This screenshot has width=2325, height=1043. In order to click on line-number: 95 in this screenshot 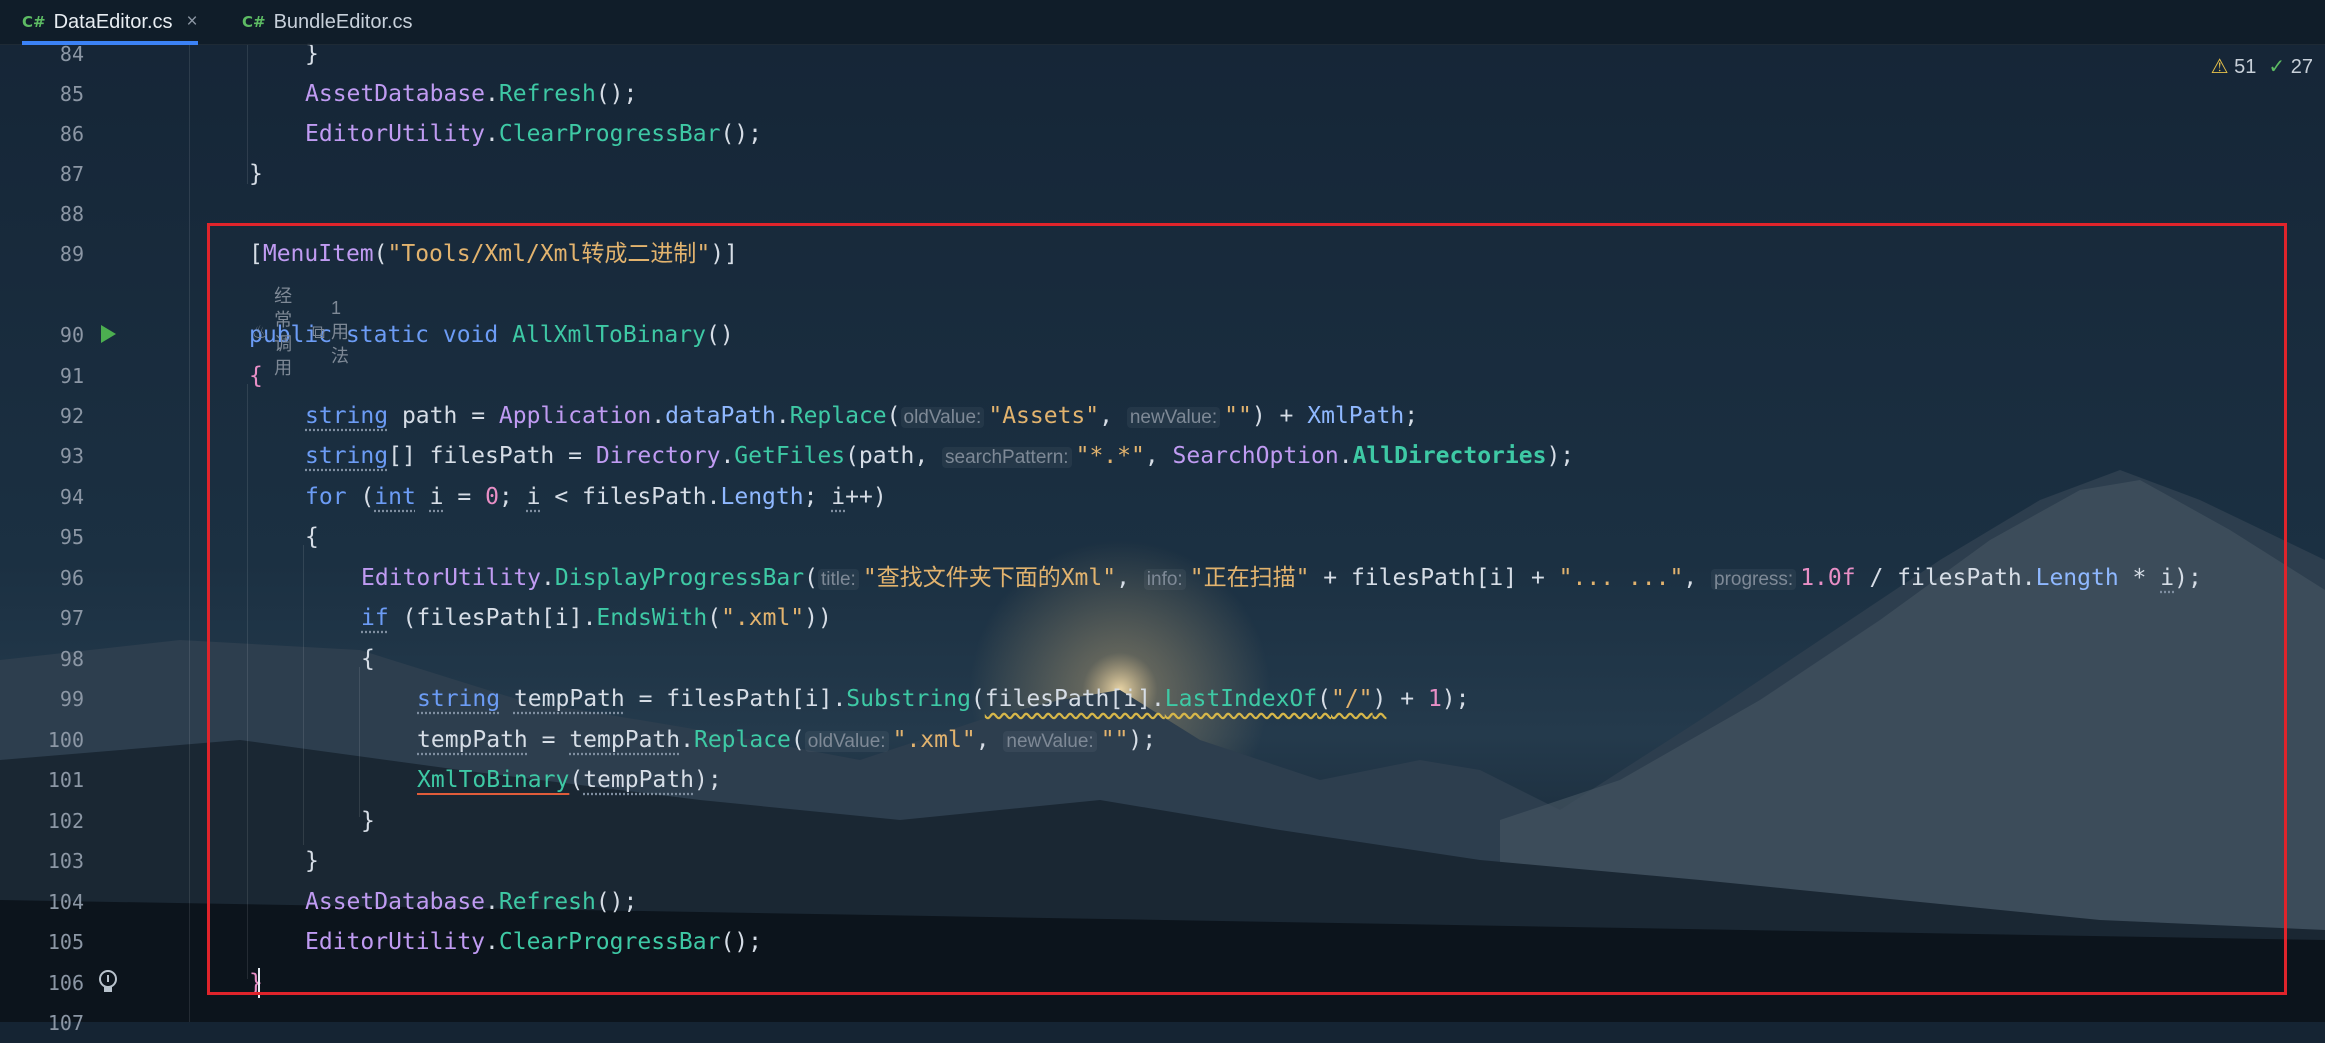, I will do `click(71, 537)`.